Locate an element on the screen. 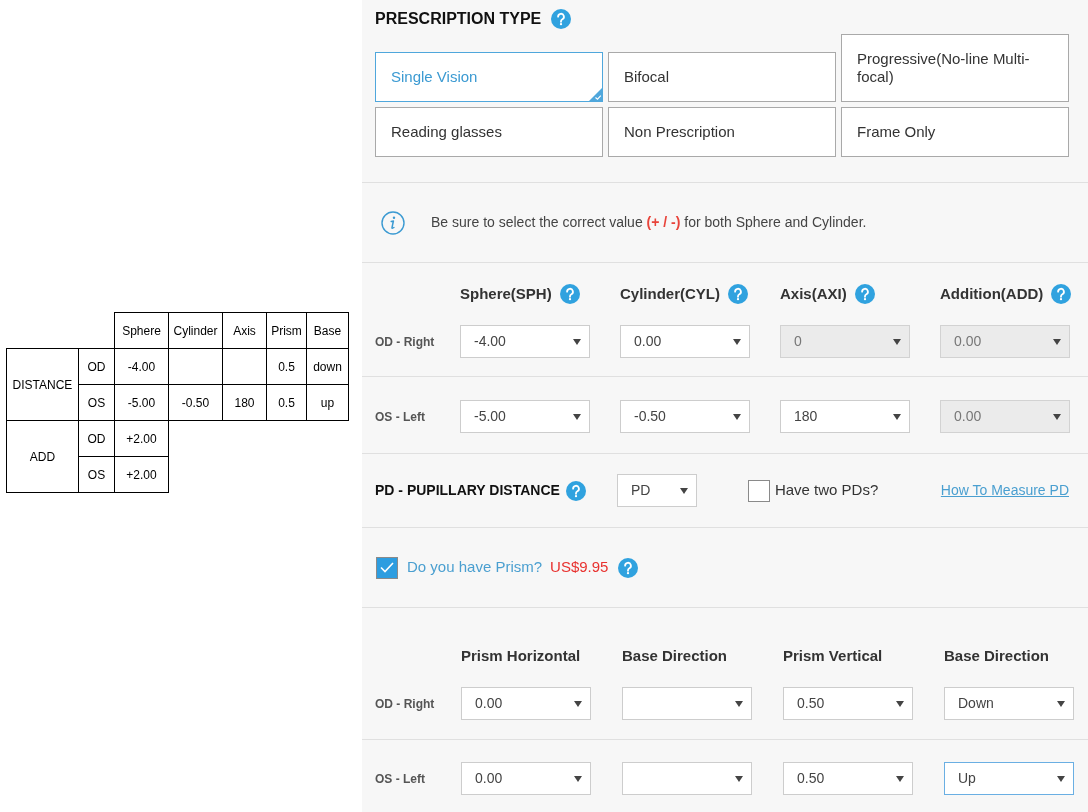 This screenshot has width=1088, height=812. table-cell: down is located at coordinates (327, 366).